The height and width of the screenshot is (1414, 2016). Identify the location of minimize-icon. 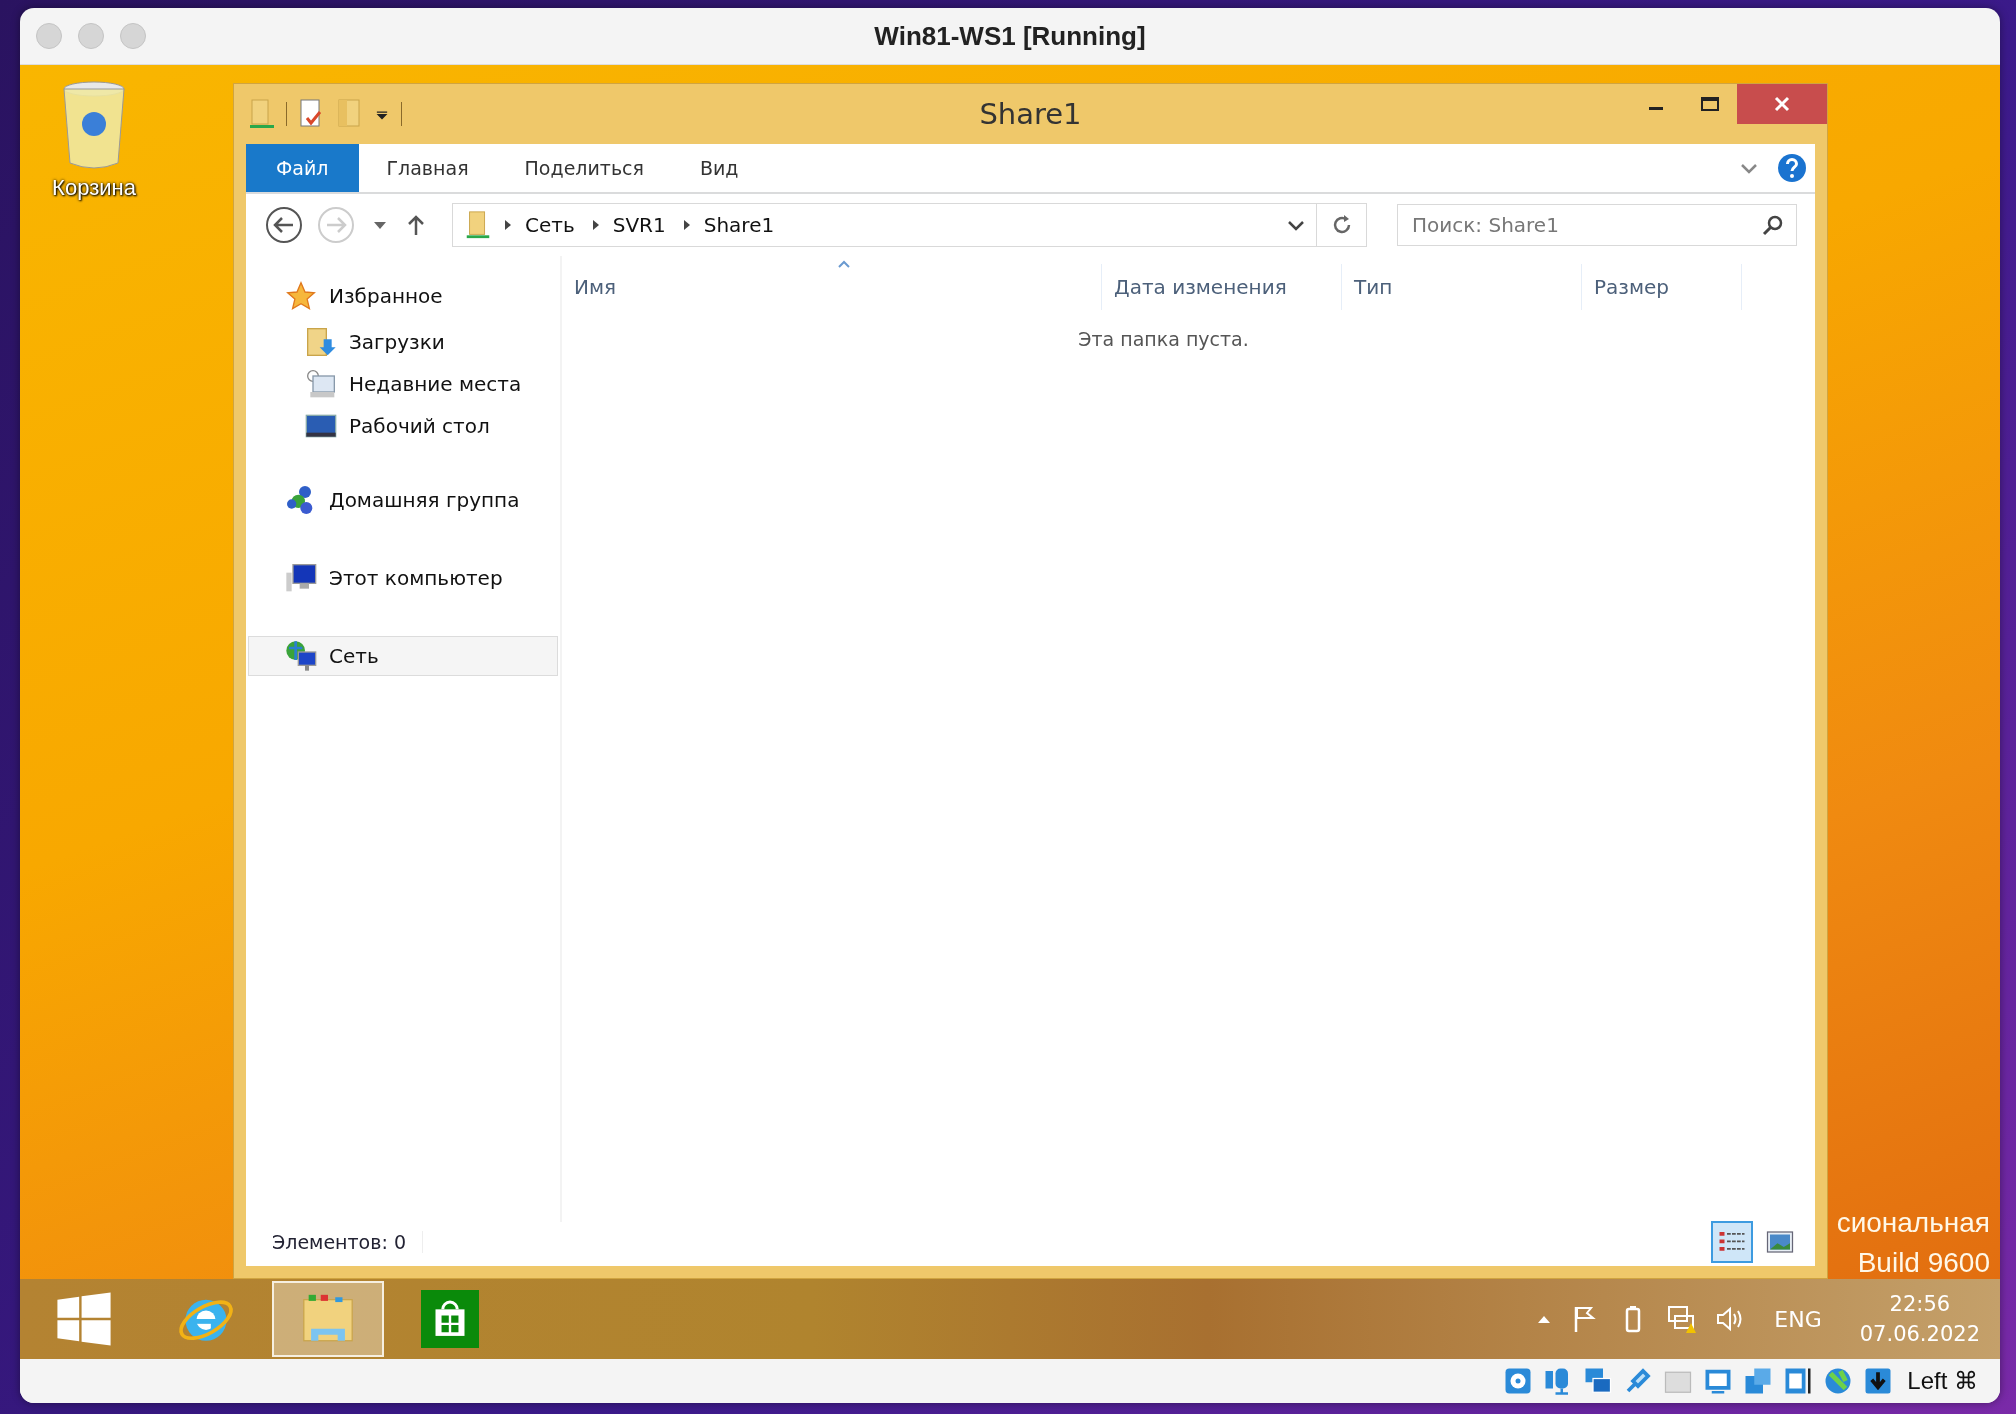
(1656, 108).